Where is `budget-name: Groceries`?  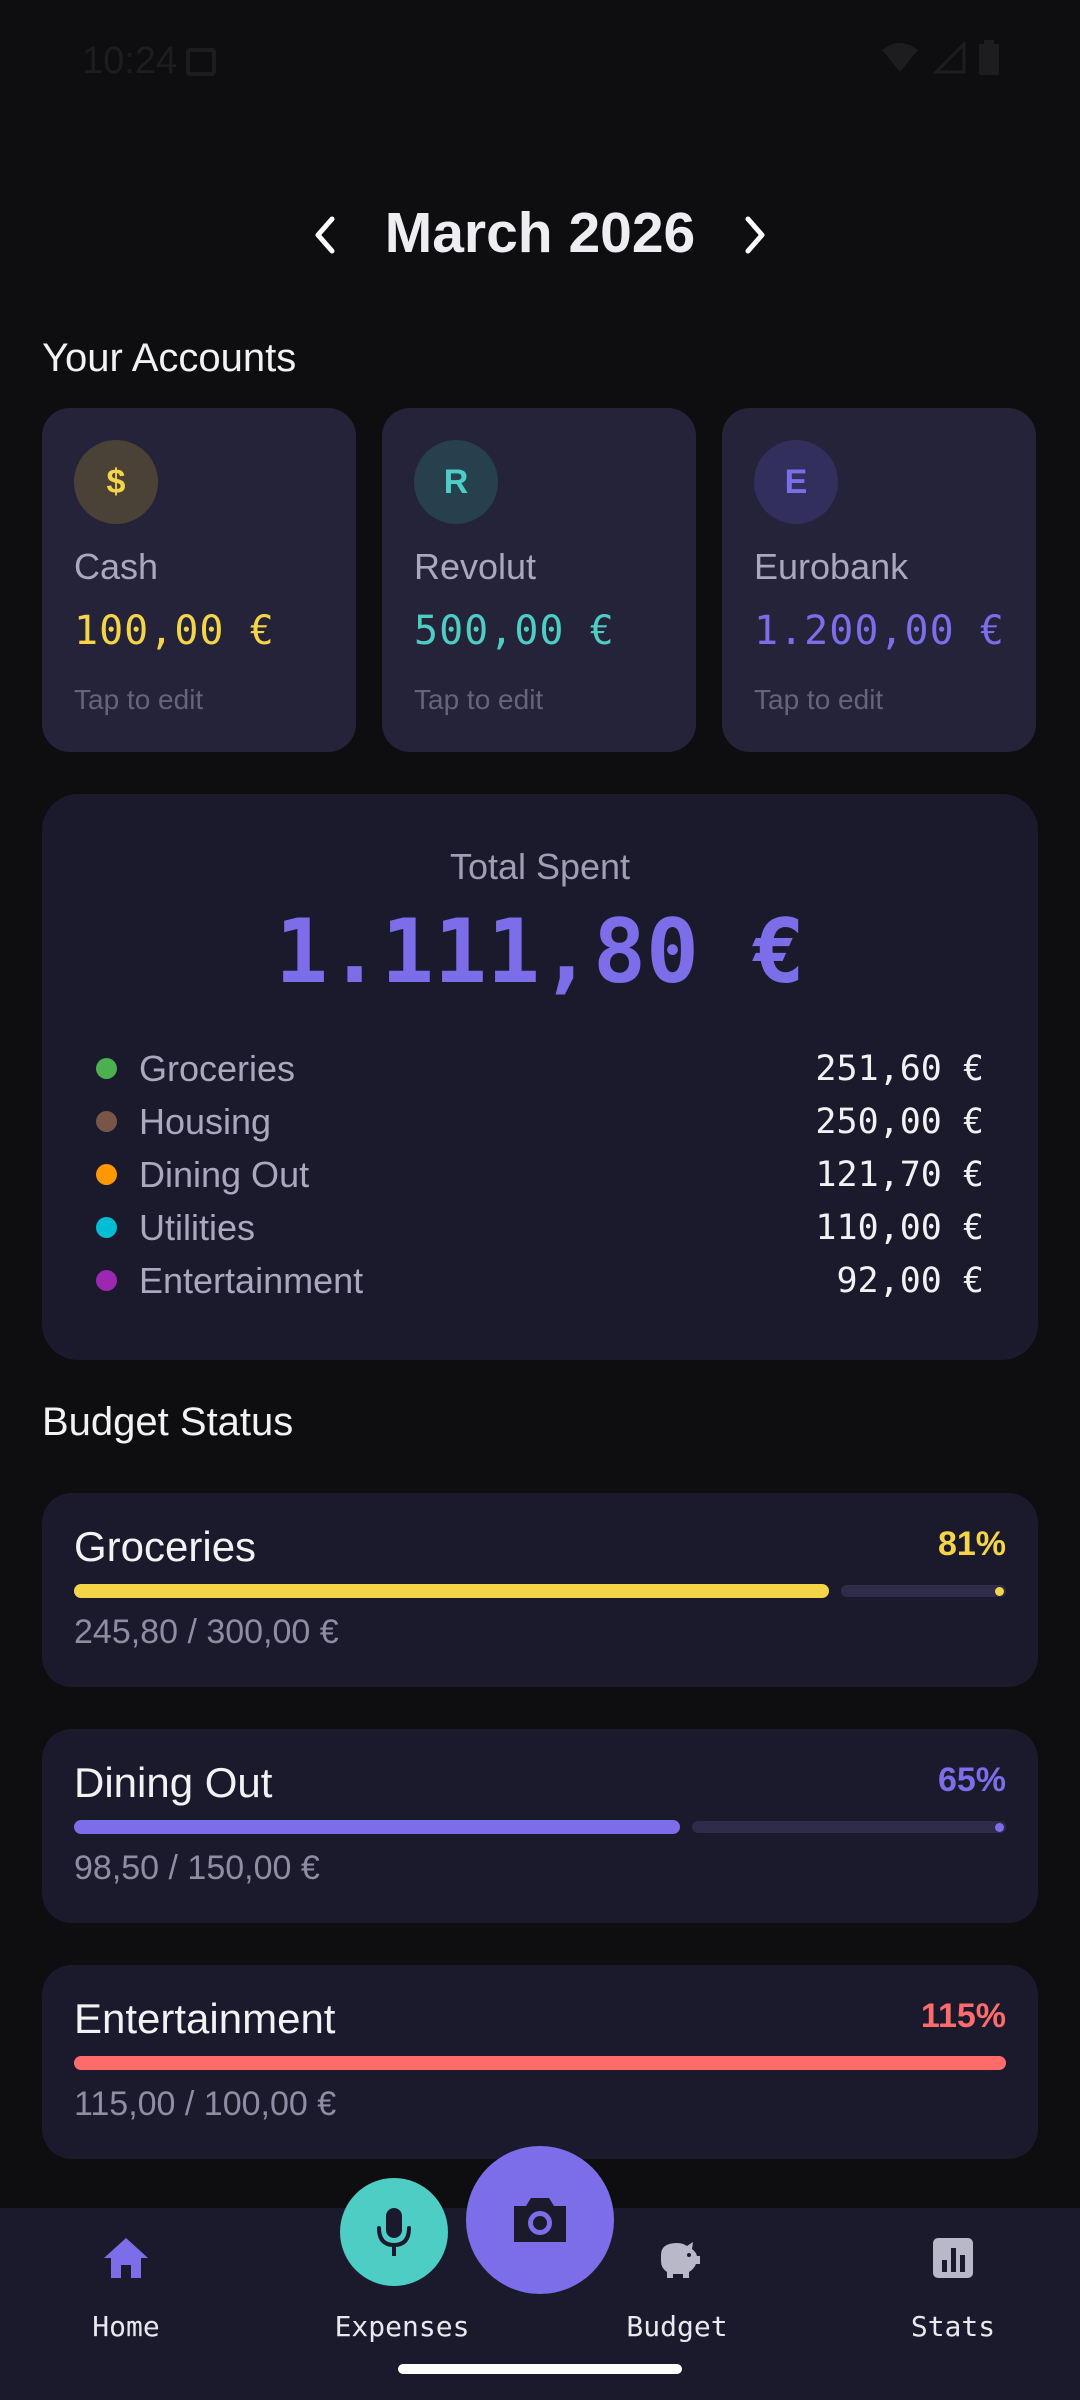
budget-name: Groceries is located at coordinates (165, 1546).